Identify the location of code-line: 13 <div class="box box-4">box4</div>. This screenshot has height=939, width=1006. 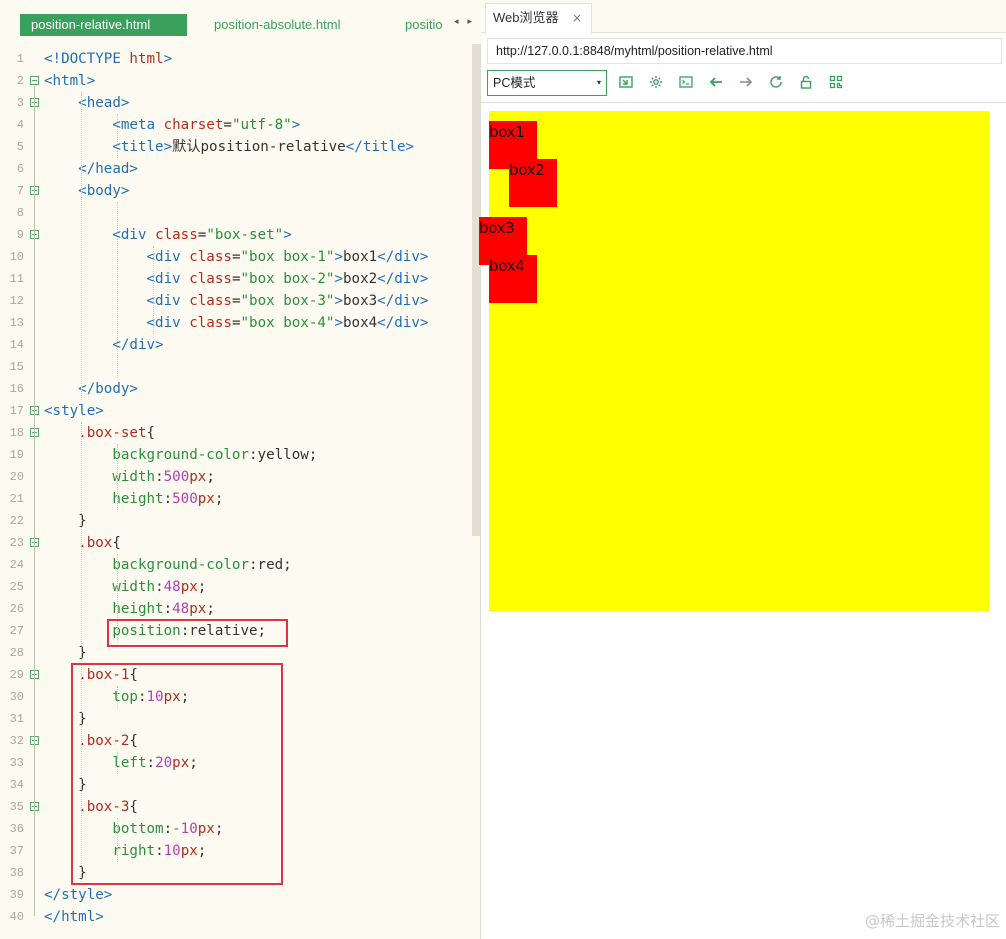
(236, 323).